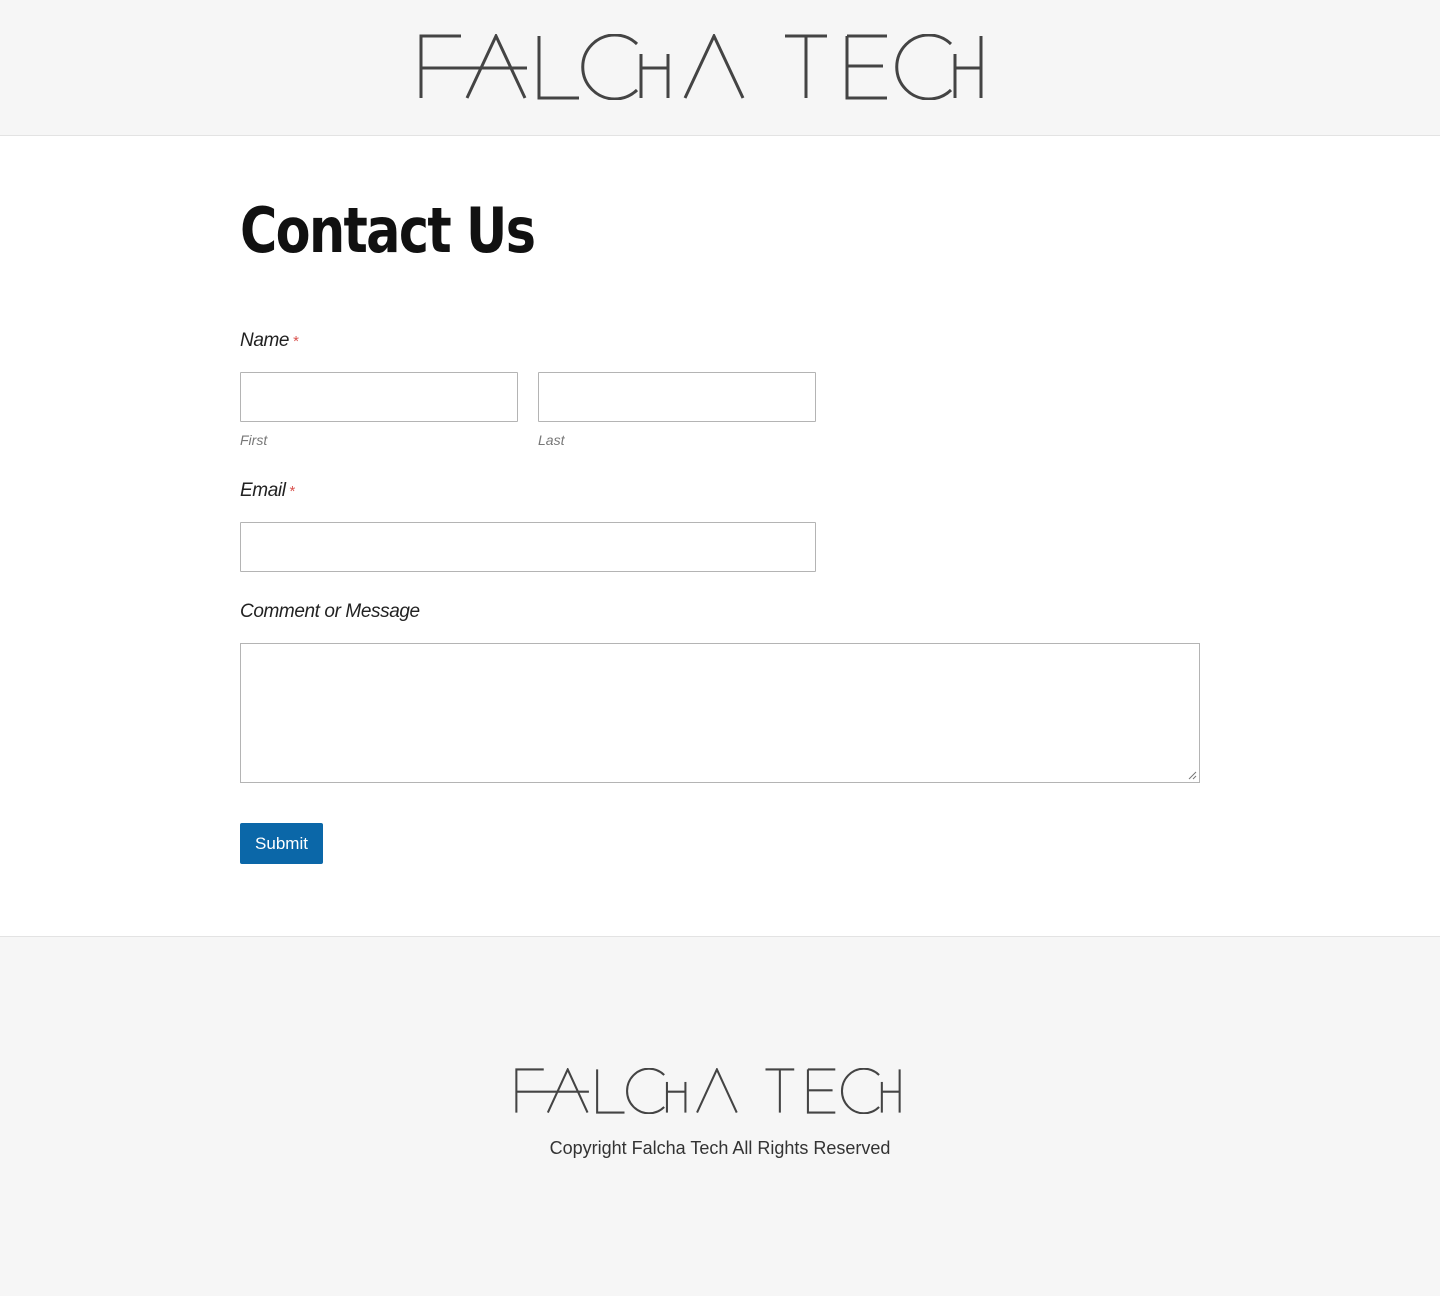 The height and width of the screenshot is (1296, 1440). Describe the element at coordinates (388, 230) in the screenshot. I see `page-title: Contact Us` at that location.